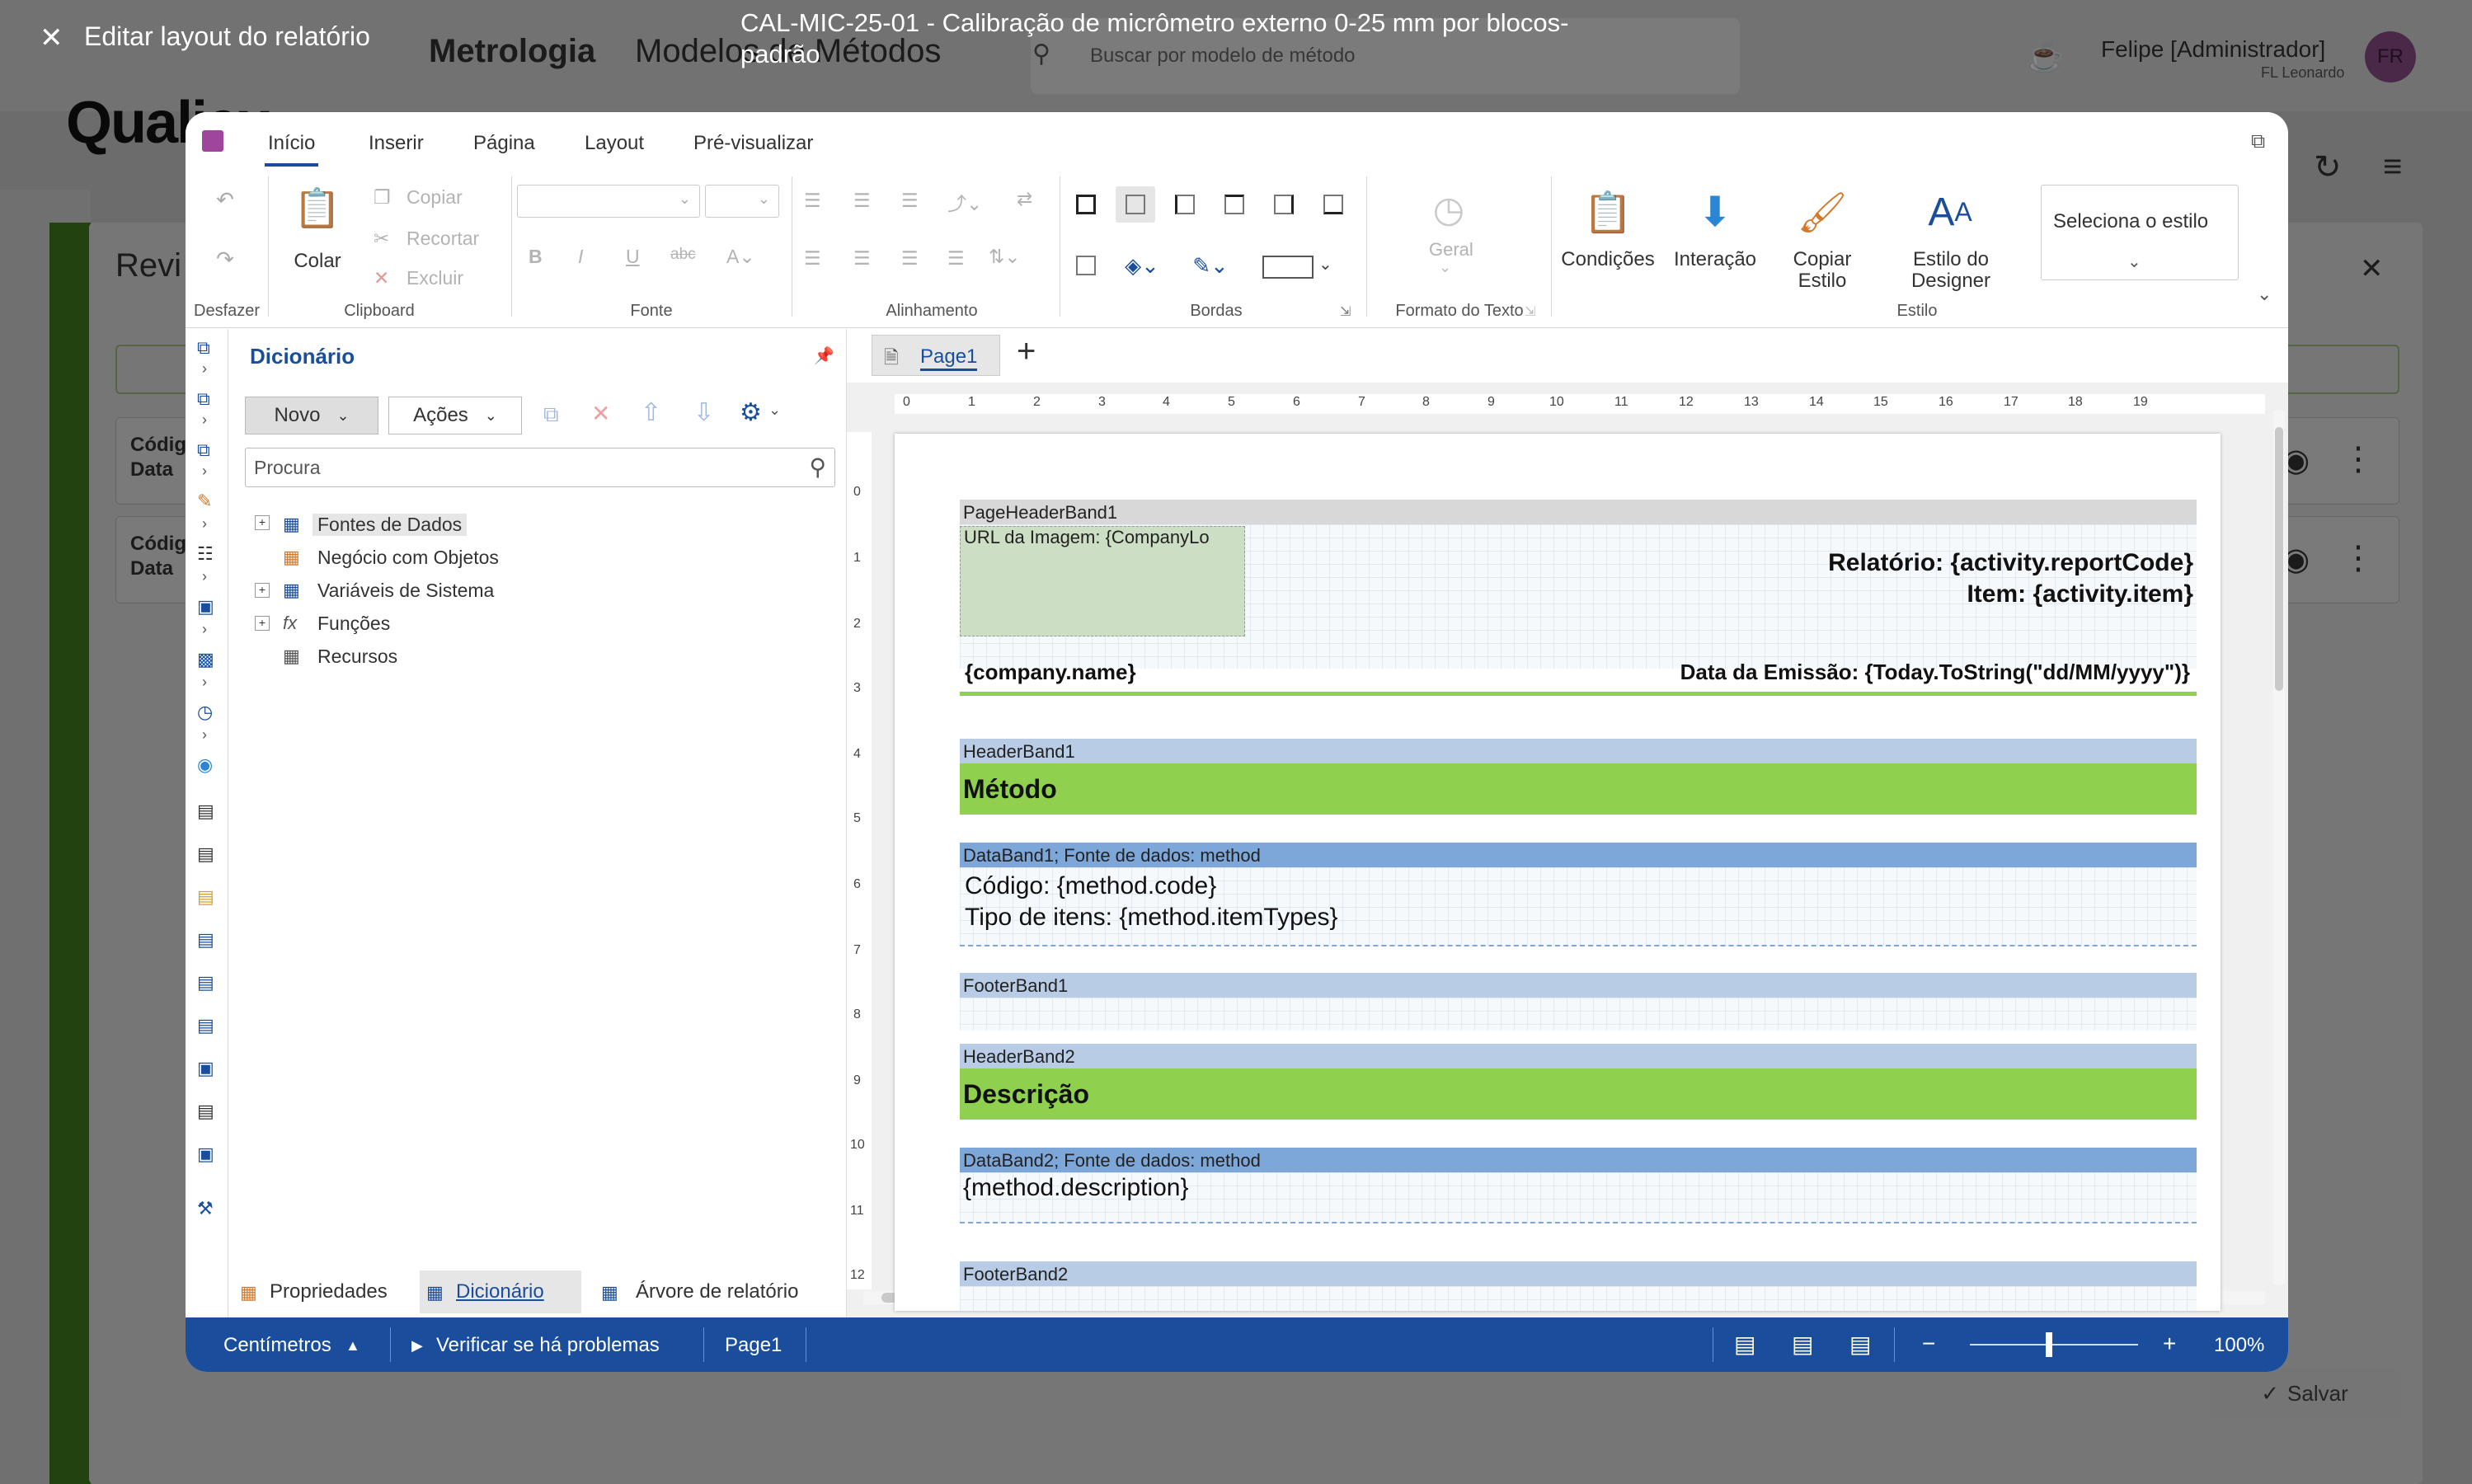 The width and height of the screenshot is (2472, 1484). Describe the element at coordinates (205, 897) in the screenshot. I see `header-band-icon: ▤` at that location.